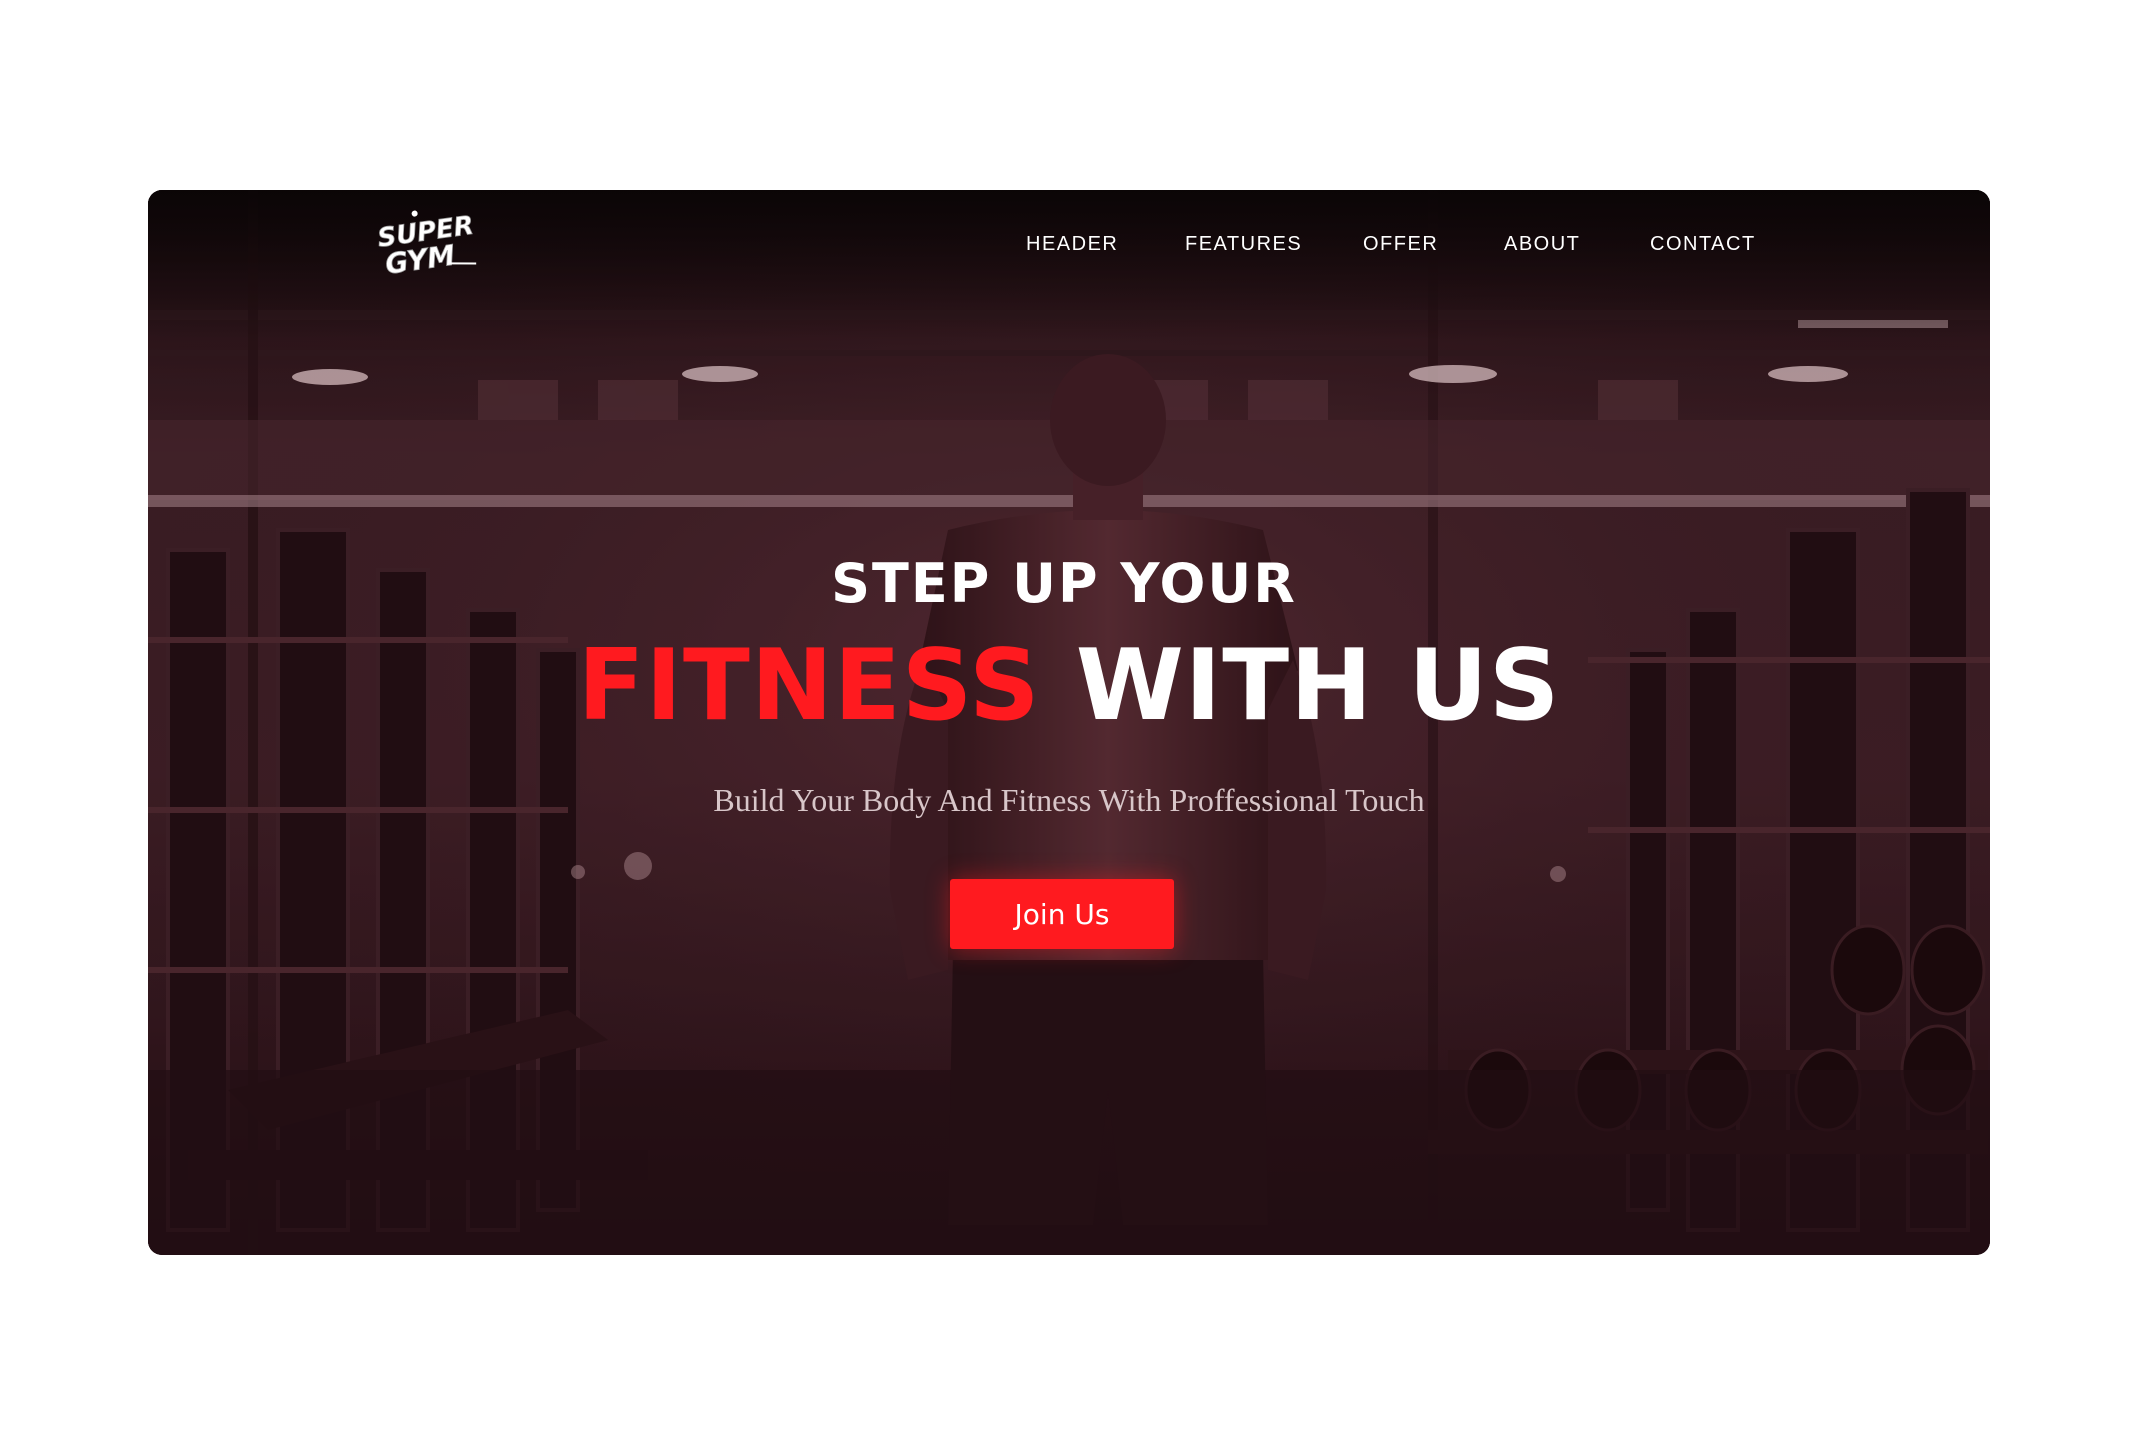 The height and width of the screenshot is (1440, 2130). I want to click on hero-heading-line1: STEP UP YOUR, so click(1064, 583).